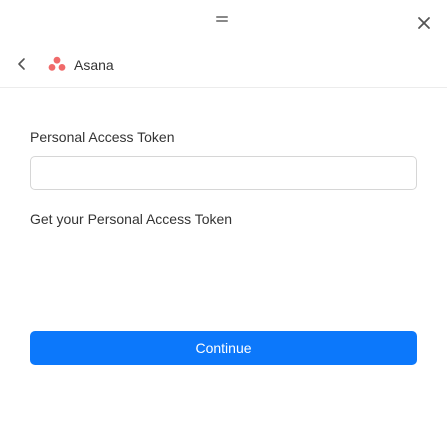 This screenshot has height=435, width=447. Describe the element at coordinates (223, 173) in the screenshot. I see `token-input` at that location.